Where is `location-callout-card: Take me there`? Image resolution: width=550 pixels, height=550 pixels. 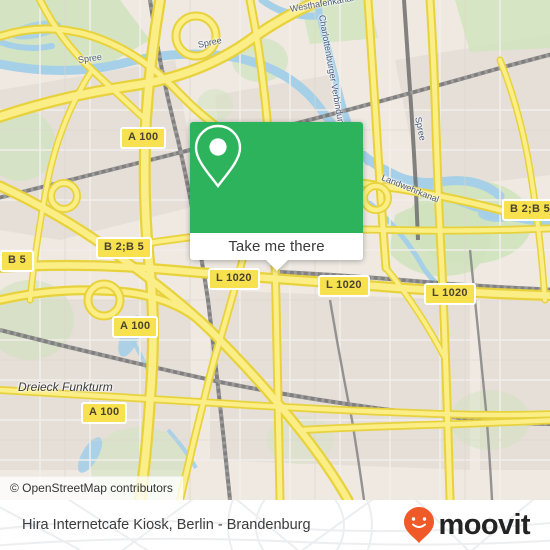
location-callout-card: Take me there is located at coordinates (276, 196).